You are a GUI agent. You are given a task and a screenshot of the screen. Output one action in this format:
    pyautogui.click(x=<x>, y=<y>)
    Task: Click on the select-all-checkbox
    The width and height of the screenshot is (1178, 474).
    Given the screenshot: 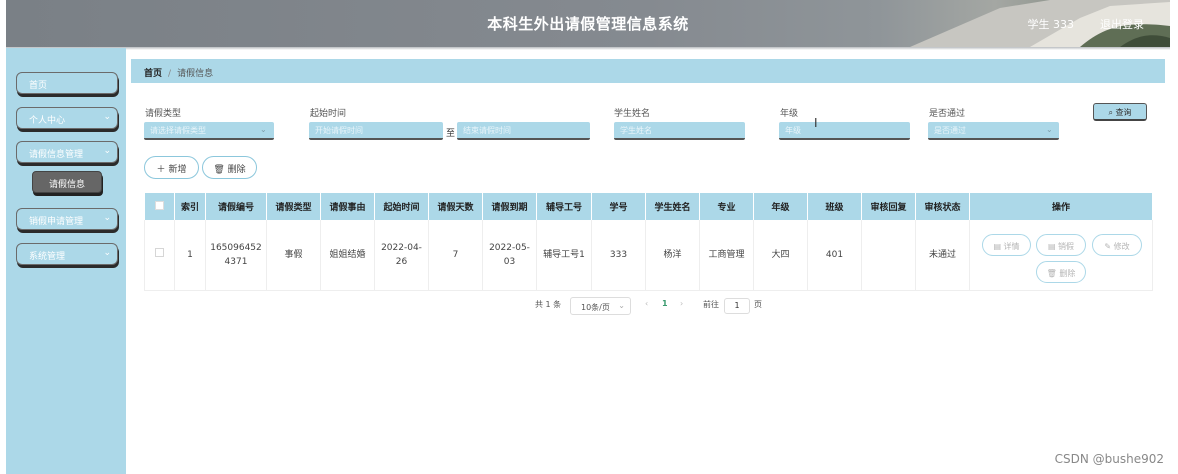 What is the action you would take?
    pyautogui.click(x=159, y=205)
    